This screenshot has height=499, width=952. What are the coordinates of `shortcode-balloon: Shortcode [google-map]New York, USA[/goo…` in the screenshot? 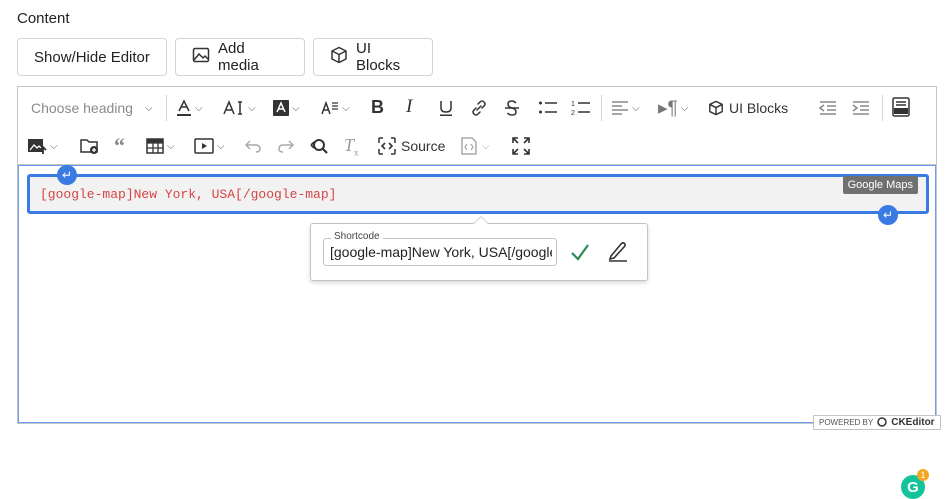 It's located at (479, 248).